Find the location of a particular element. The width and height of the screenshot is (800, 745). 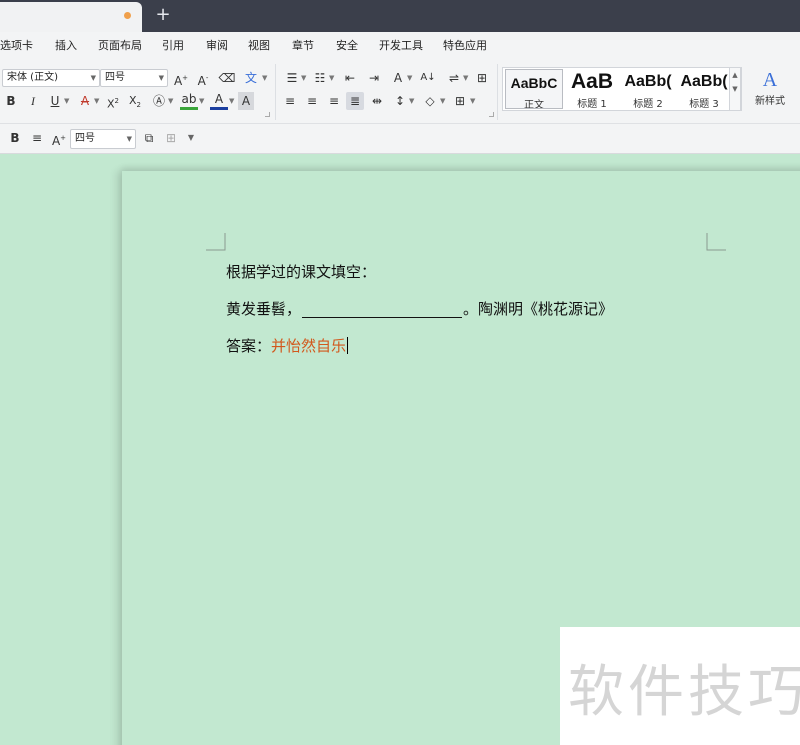

style-normal: AaBbC 正文 is located at coordinates (534, 89).